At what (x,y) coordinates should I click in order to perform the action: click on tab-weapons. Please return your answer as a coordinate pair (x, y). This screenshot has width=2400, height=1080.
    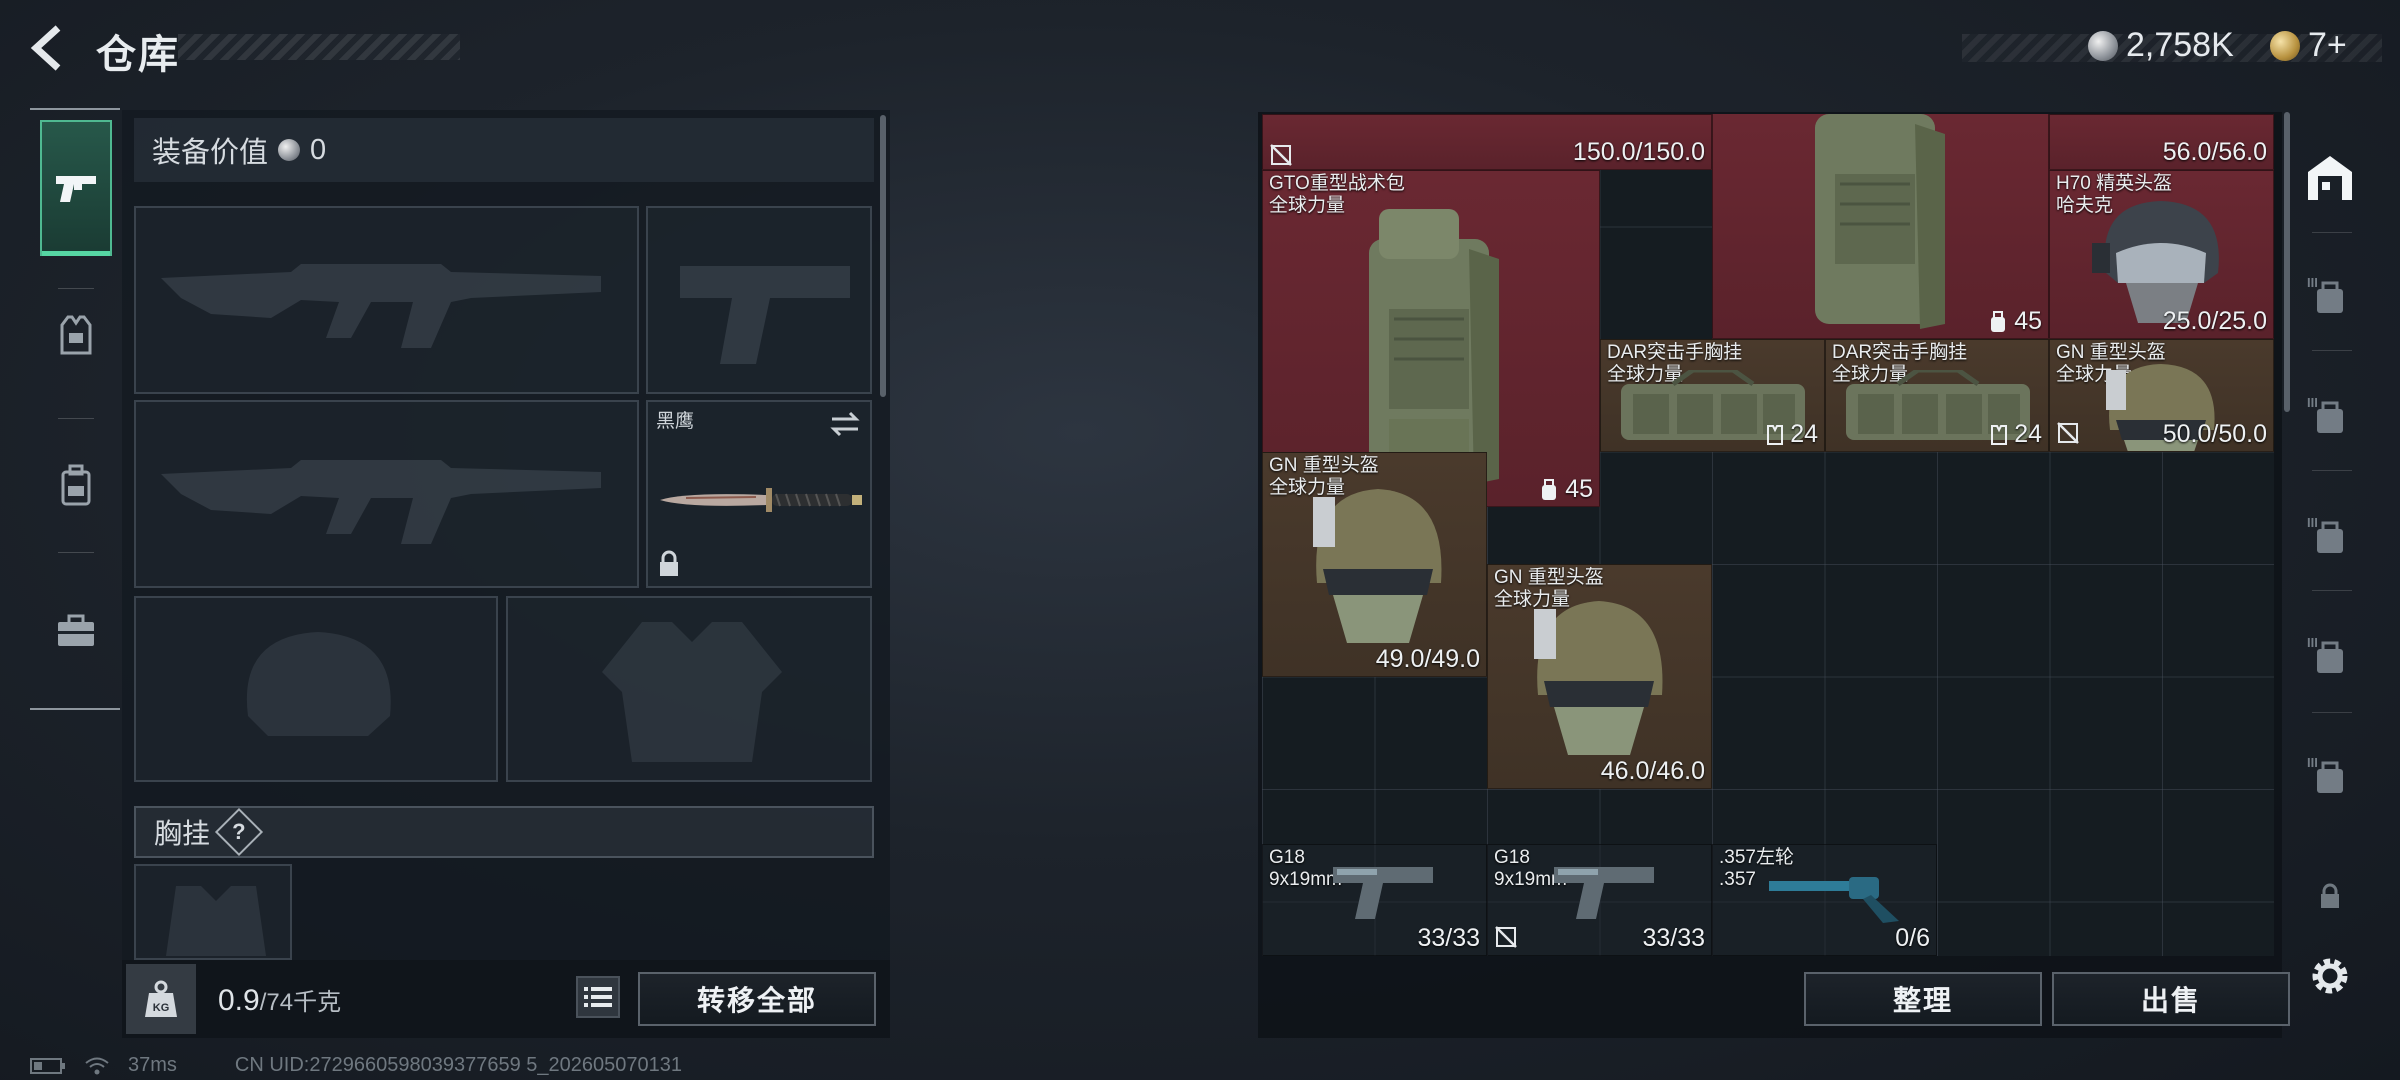
    Looking at the image, I should click on (76, 188).